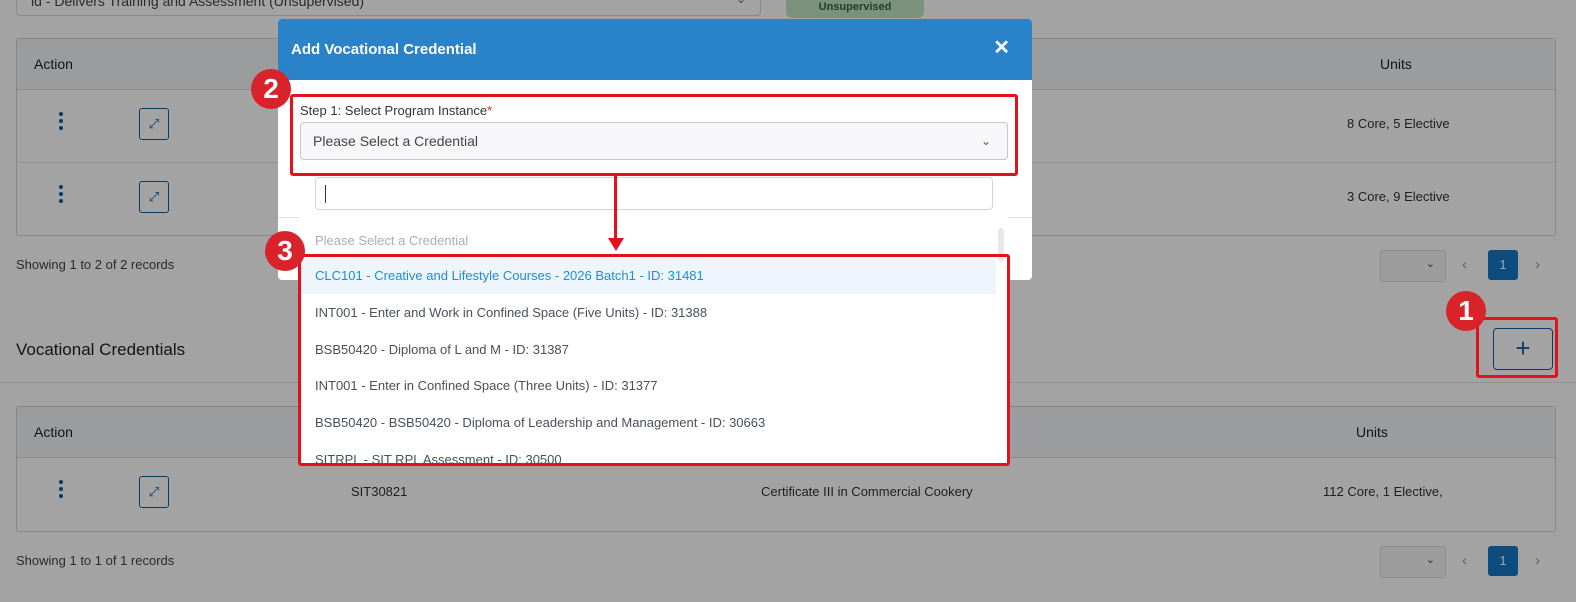 The image size is (1576, 602). I want to click on text-caret, so click(325, 194).